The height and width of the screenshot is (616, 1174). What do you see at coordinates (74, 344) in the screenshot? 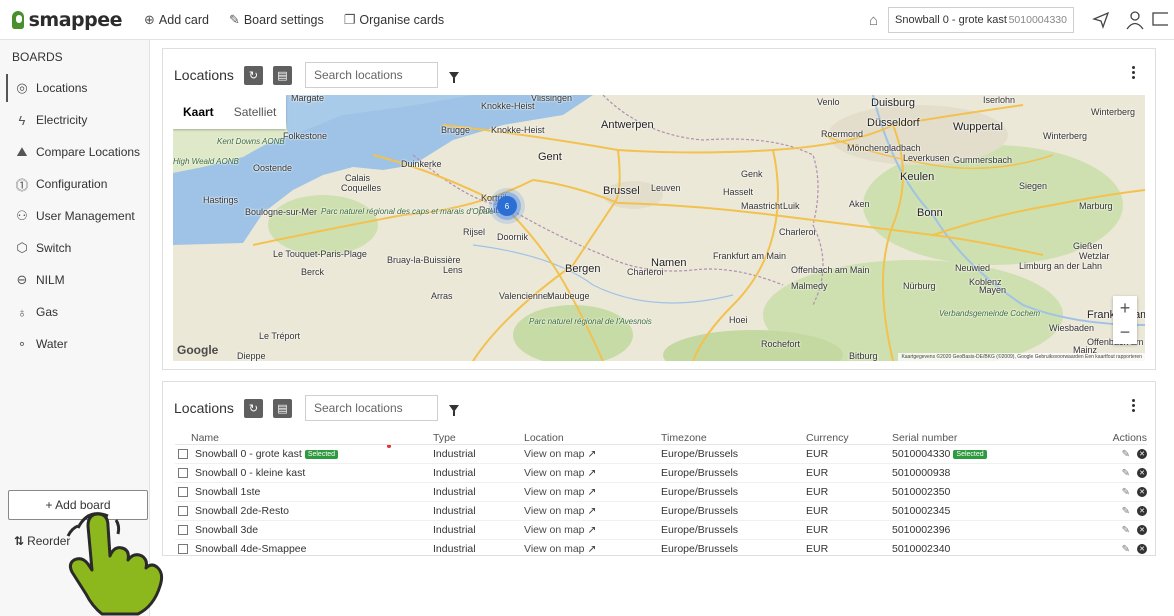
I see `sidebar-item-water: ∘ Water` at bounding box center [74, 344].